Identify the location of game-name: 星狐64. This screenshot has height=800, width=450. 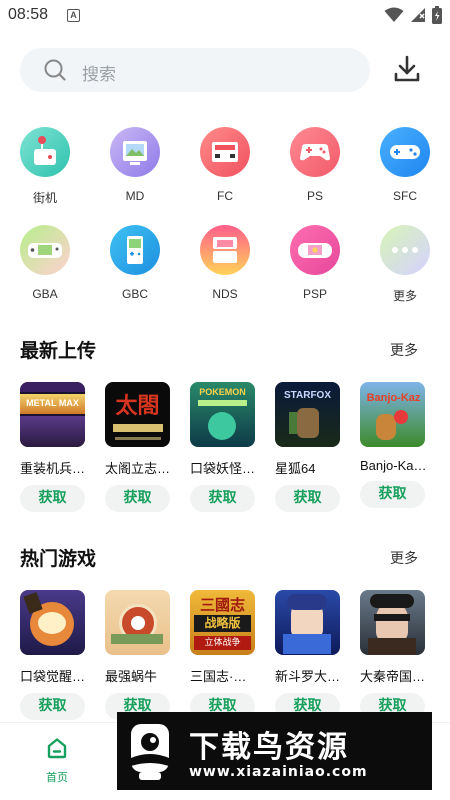
(295, 468).